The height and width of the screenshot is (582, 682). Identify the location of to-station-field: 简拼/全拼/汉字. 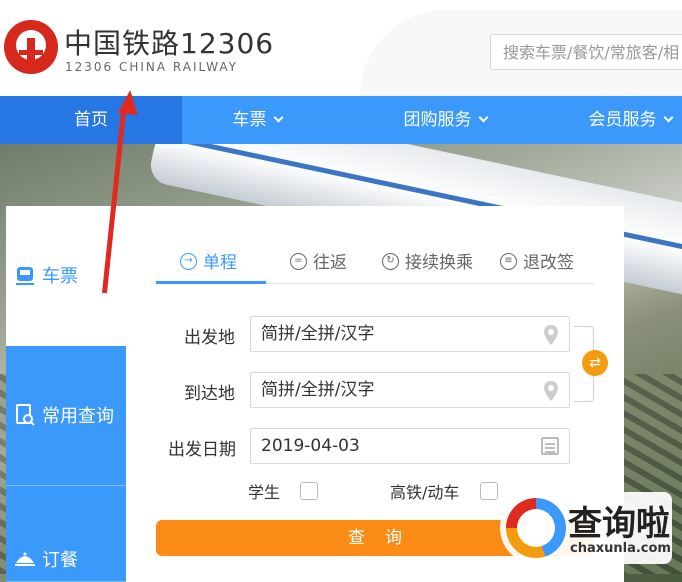
(410, 390).